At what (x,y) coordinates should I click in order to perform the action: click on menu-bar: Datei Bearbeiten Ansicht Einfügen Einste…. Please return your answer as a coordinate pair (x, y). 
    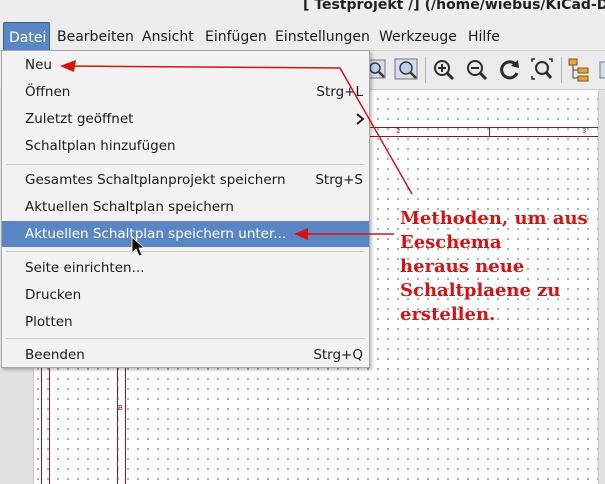
    Looking at the image, I should click on (302, 36).